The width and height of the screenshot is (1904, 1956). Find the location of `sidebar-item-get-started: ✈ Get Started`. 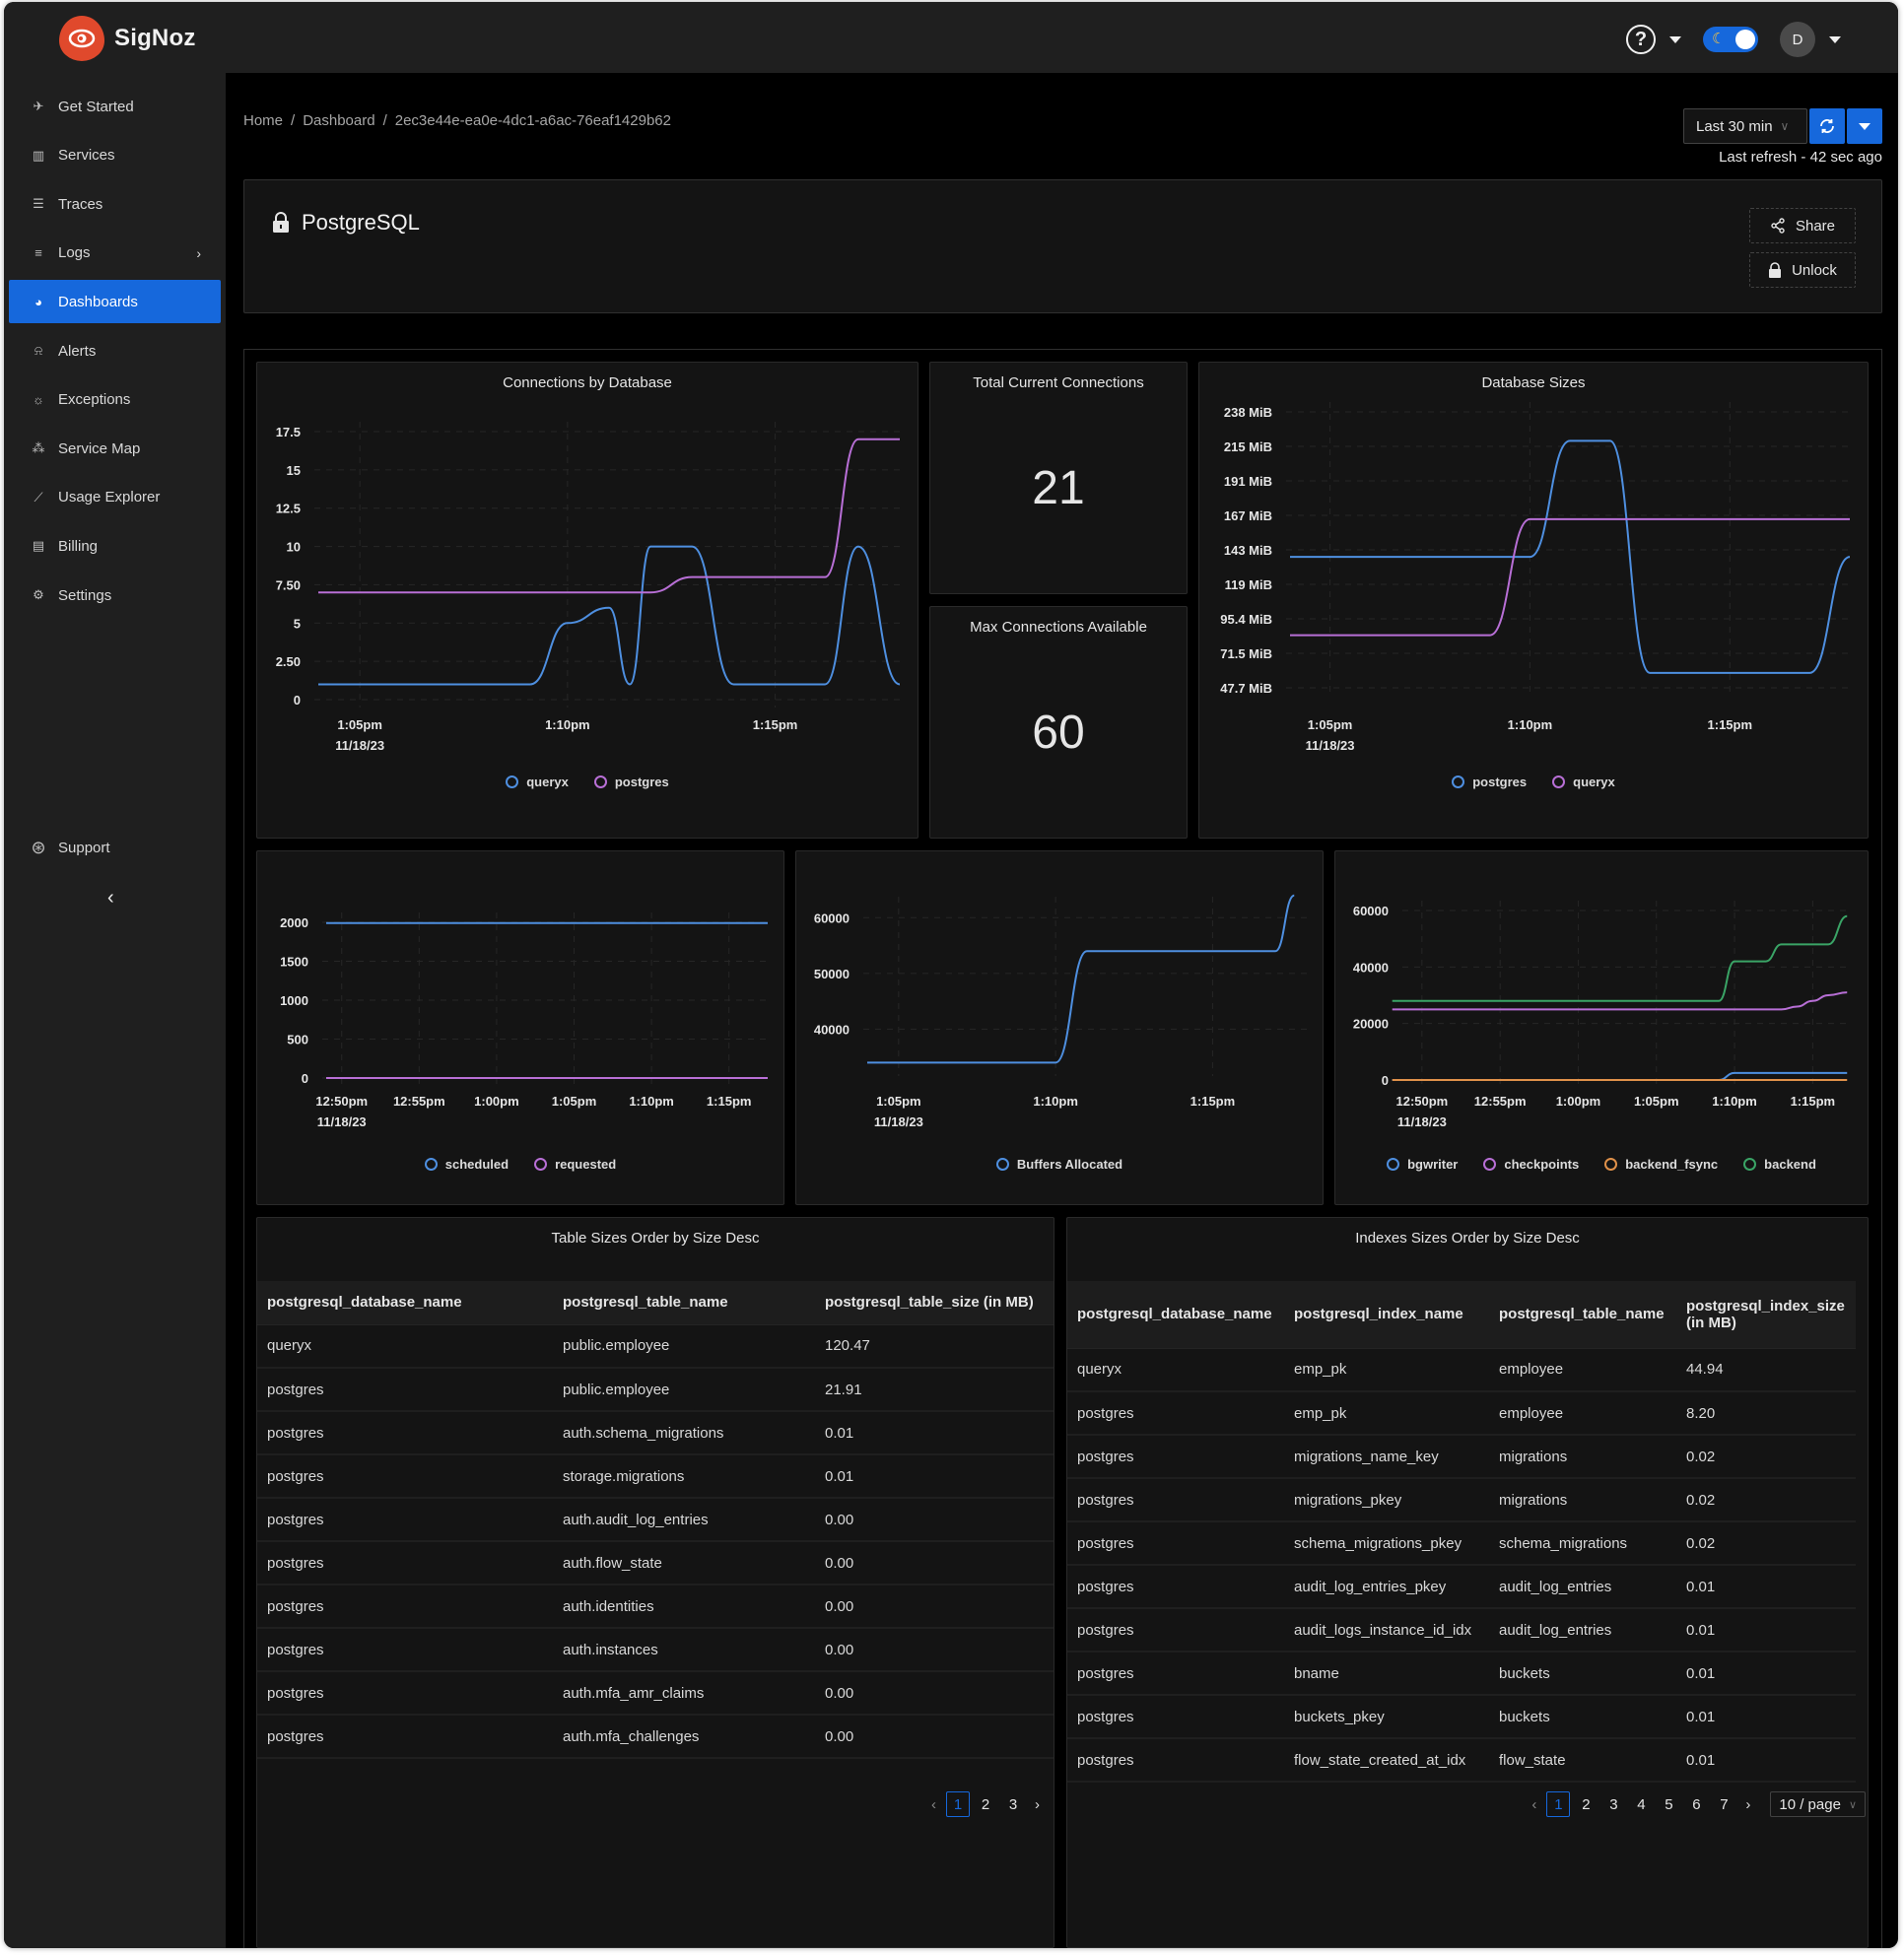

sidebar-item-get-started: ✈ Get Started is located at coordinates (115, 106).